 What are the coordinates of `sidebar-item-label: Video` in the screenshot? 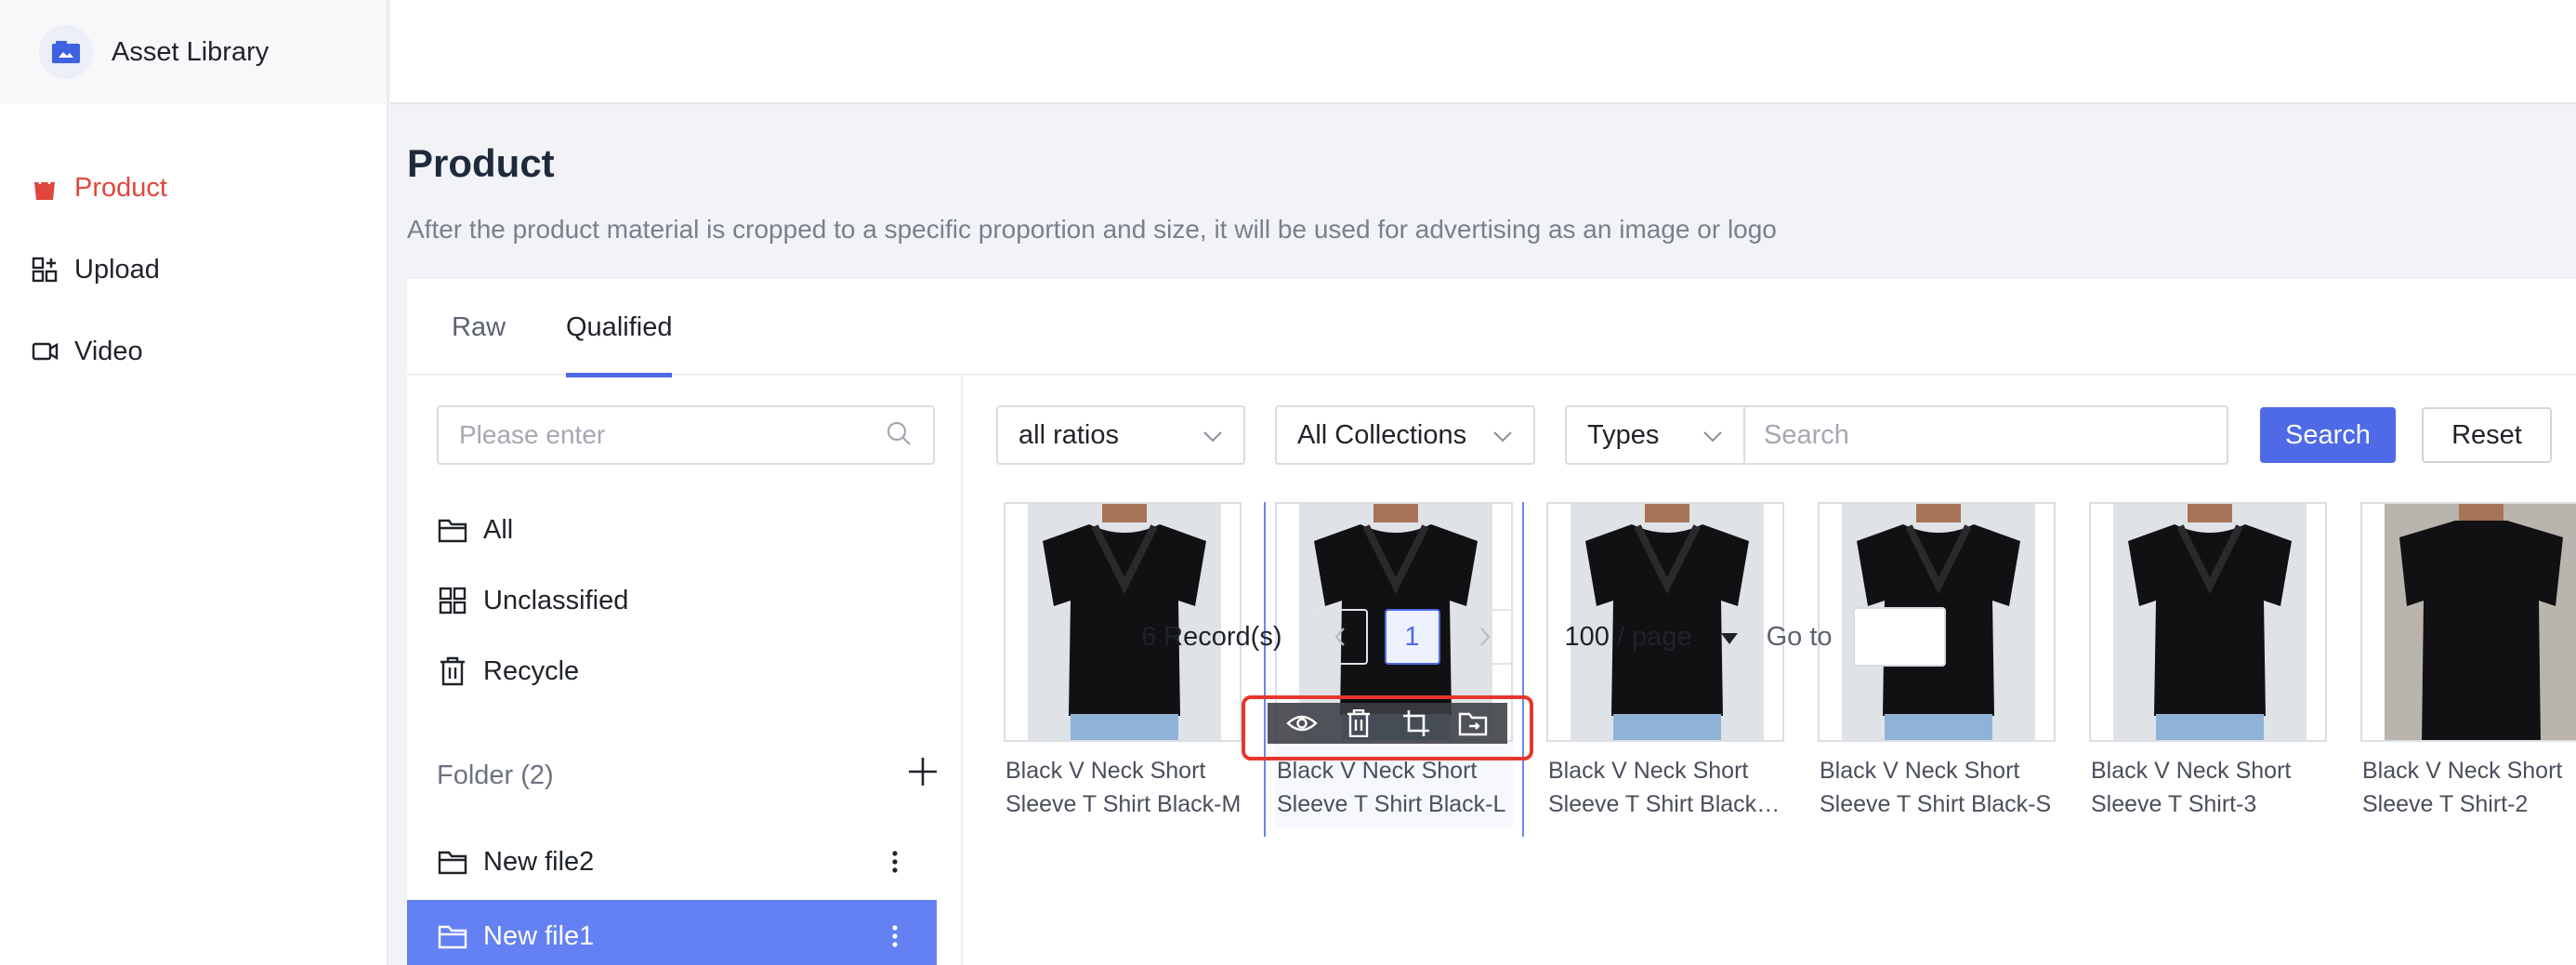 It's located at (108, 351).